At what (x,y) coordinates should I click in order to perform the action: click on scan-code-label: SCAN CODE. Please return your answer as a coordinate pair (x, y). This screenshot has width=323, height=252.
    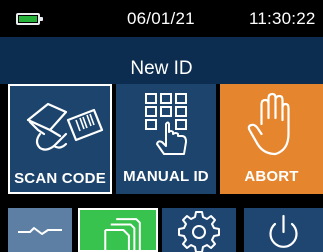
    Looking at the image, I should click on (60, 178).